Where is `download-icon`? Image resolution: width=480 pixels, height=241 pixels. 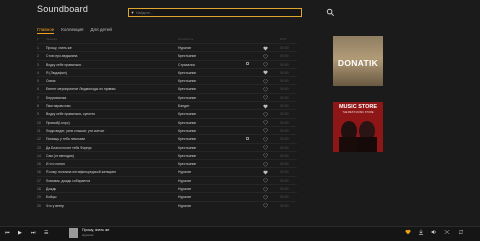
download-icon is located at coordinates (421, 232).